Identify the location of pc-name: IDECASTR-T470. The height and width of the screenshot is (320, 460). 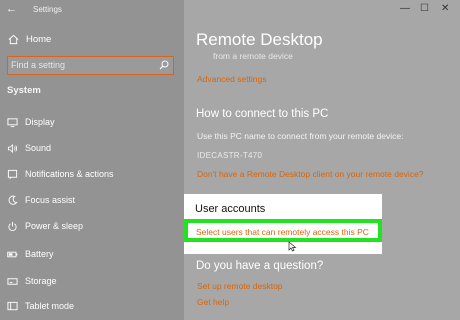
(230, 155).